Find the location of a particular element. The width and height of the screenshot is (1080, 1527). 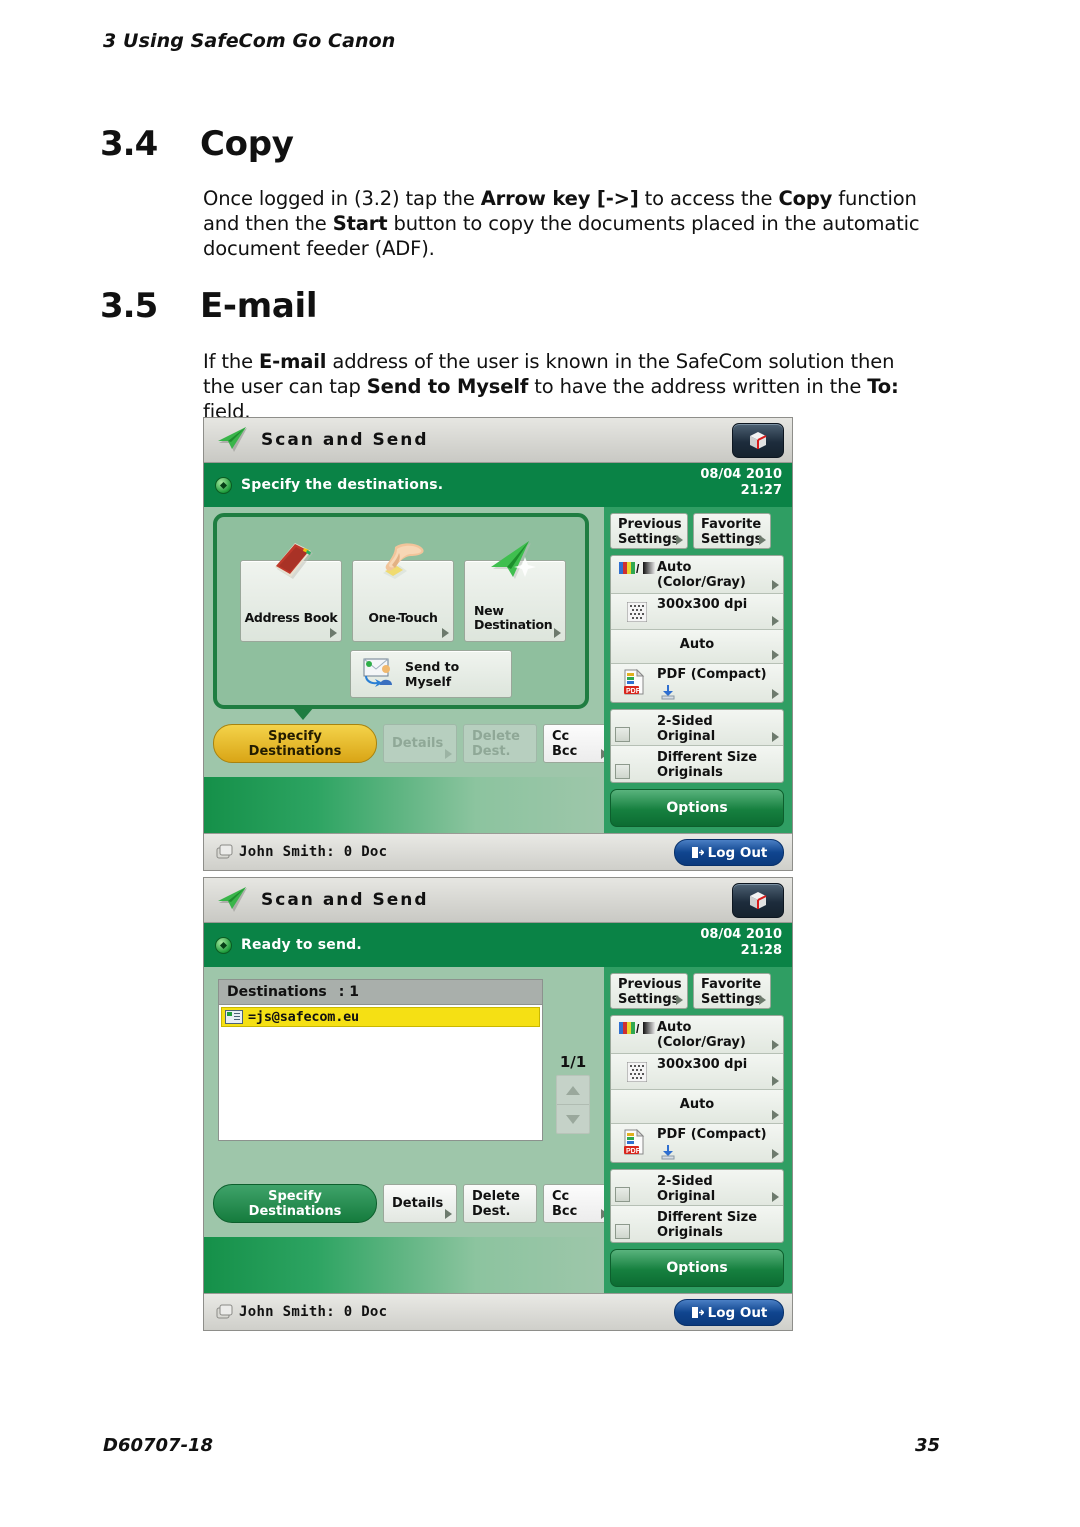

footer-page-number: 35 is located at coordinates (927, 1445).